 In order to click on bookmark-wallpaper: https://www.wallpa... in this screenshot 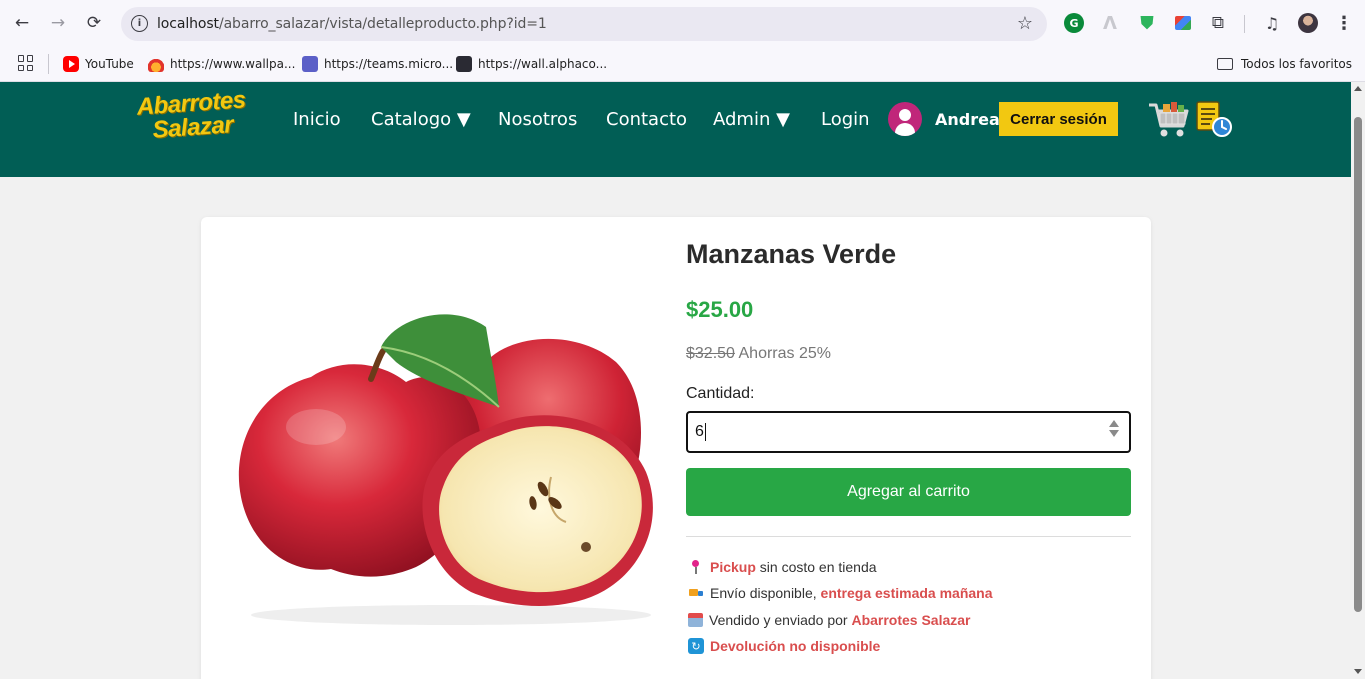, I will do `click(221, 64)`.